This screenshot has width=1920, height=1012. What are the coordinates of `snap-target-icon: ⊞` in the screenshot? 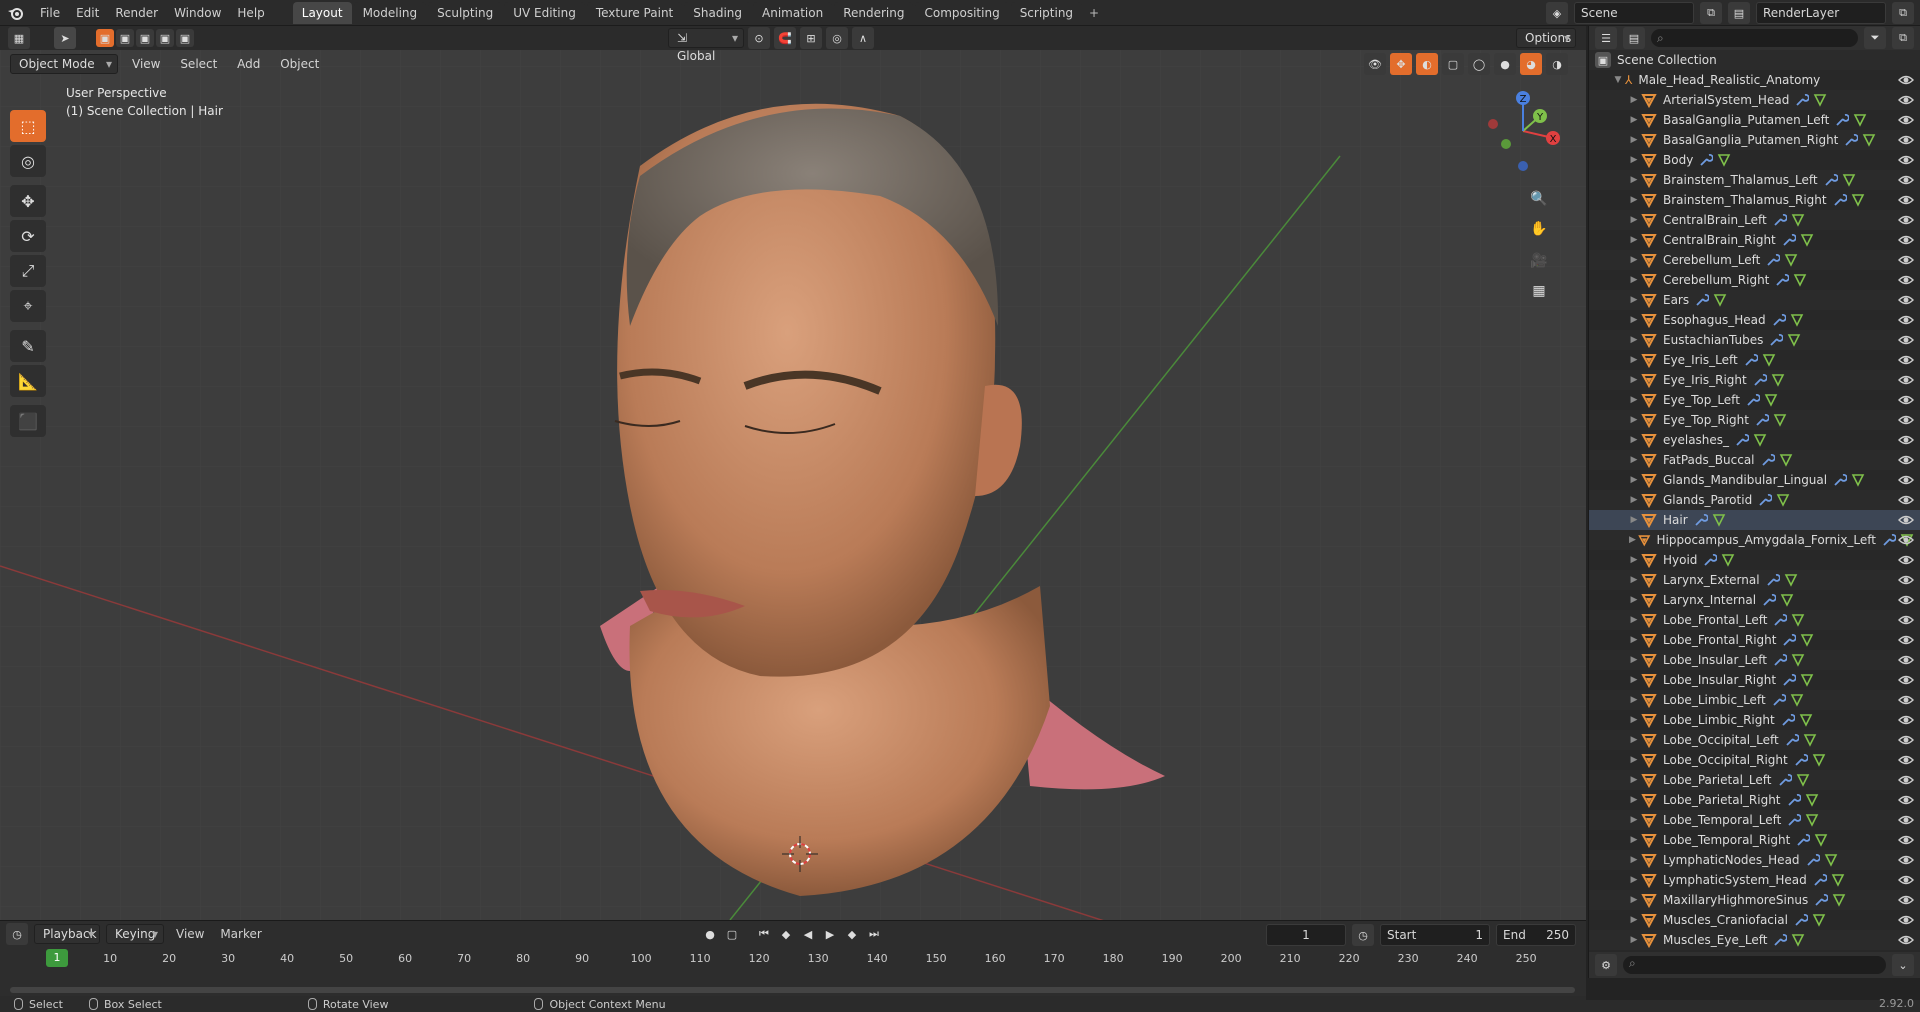 It's located at (811, 38).